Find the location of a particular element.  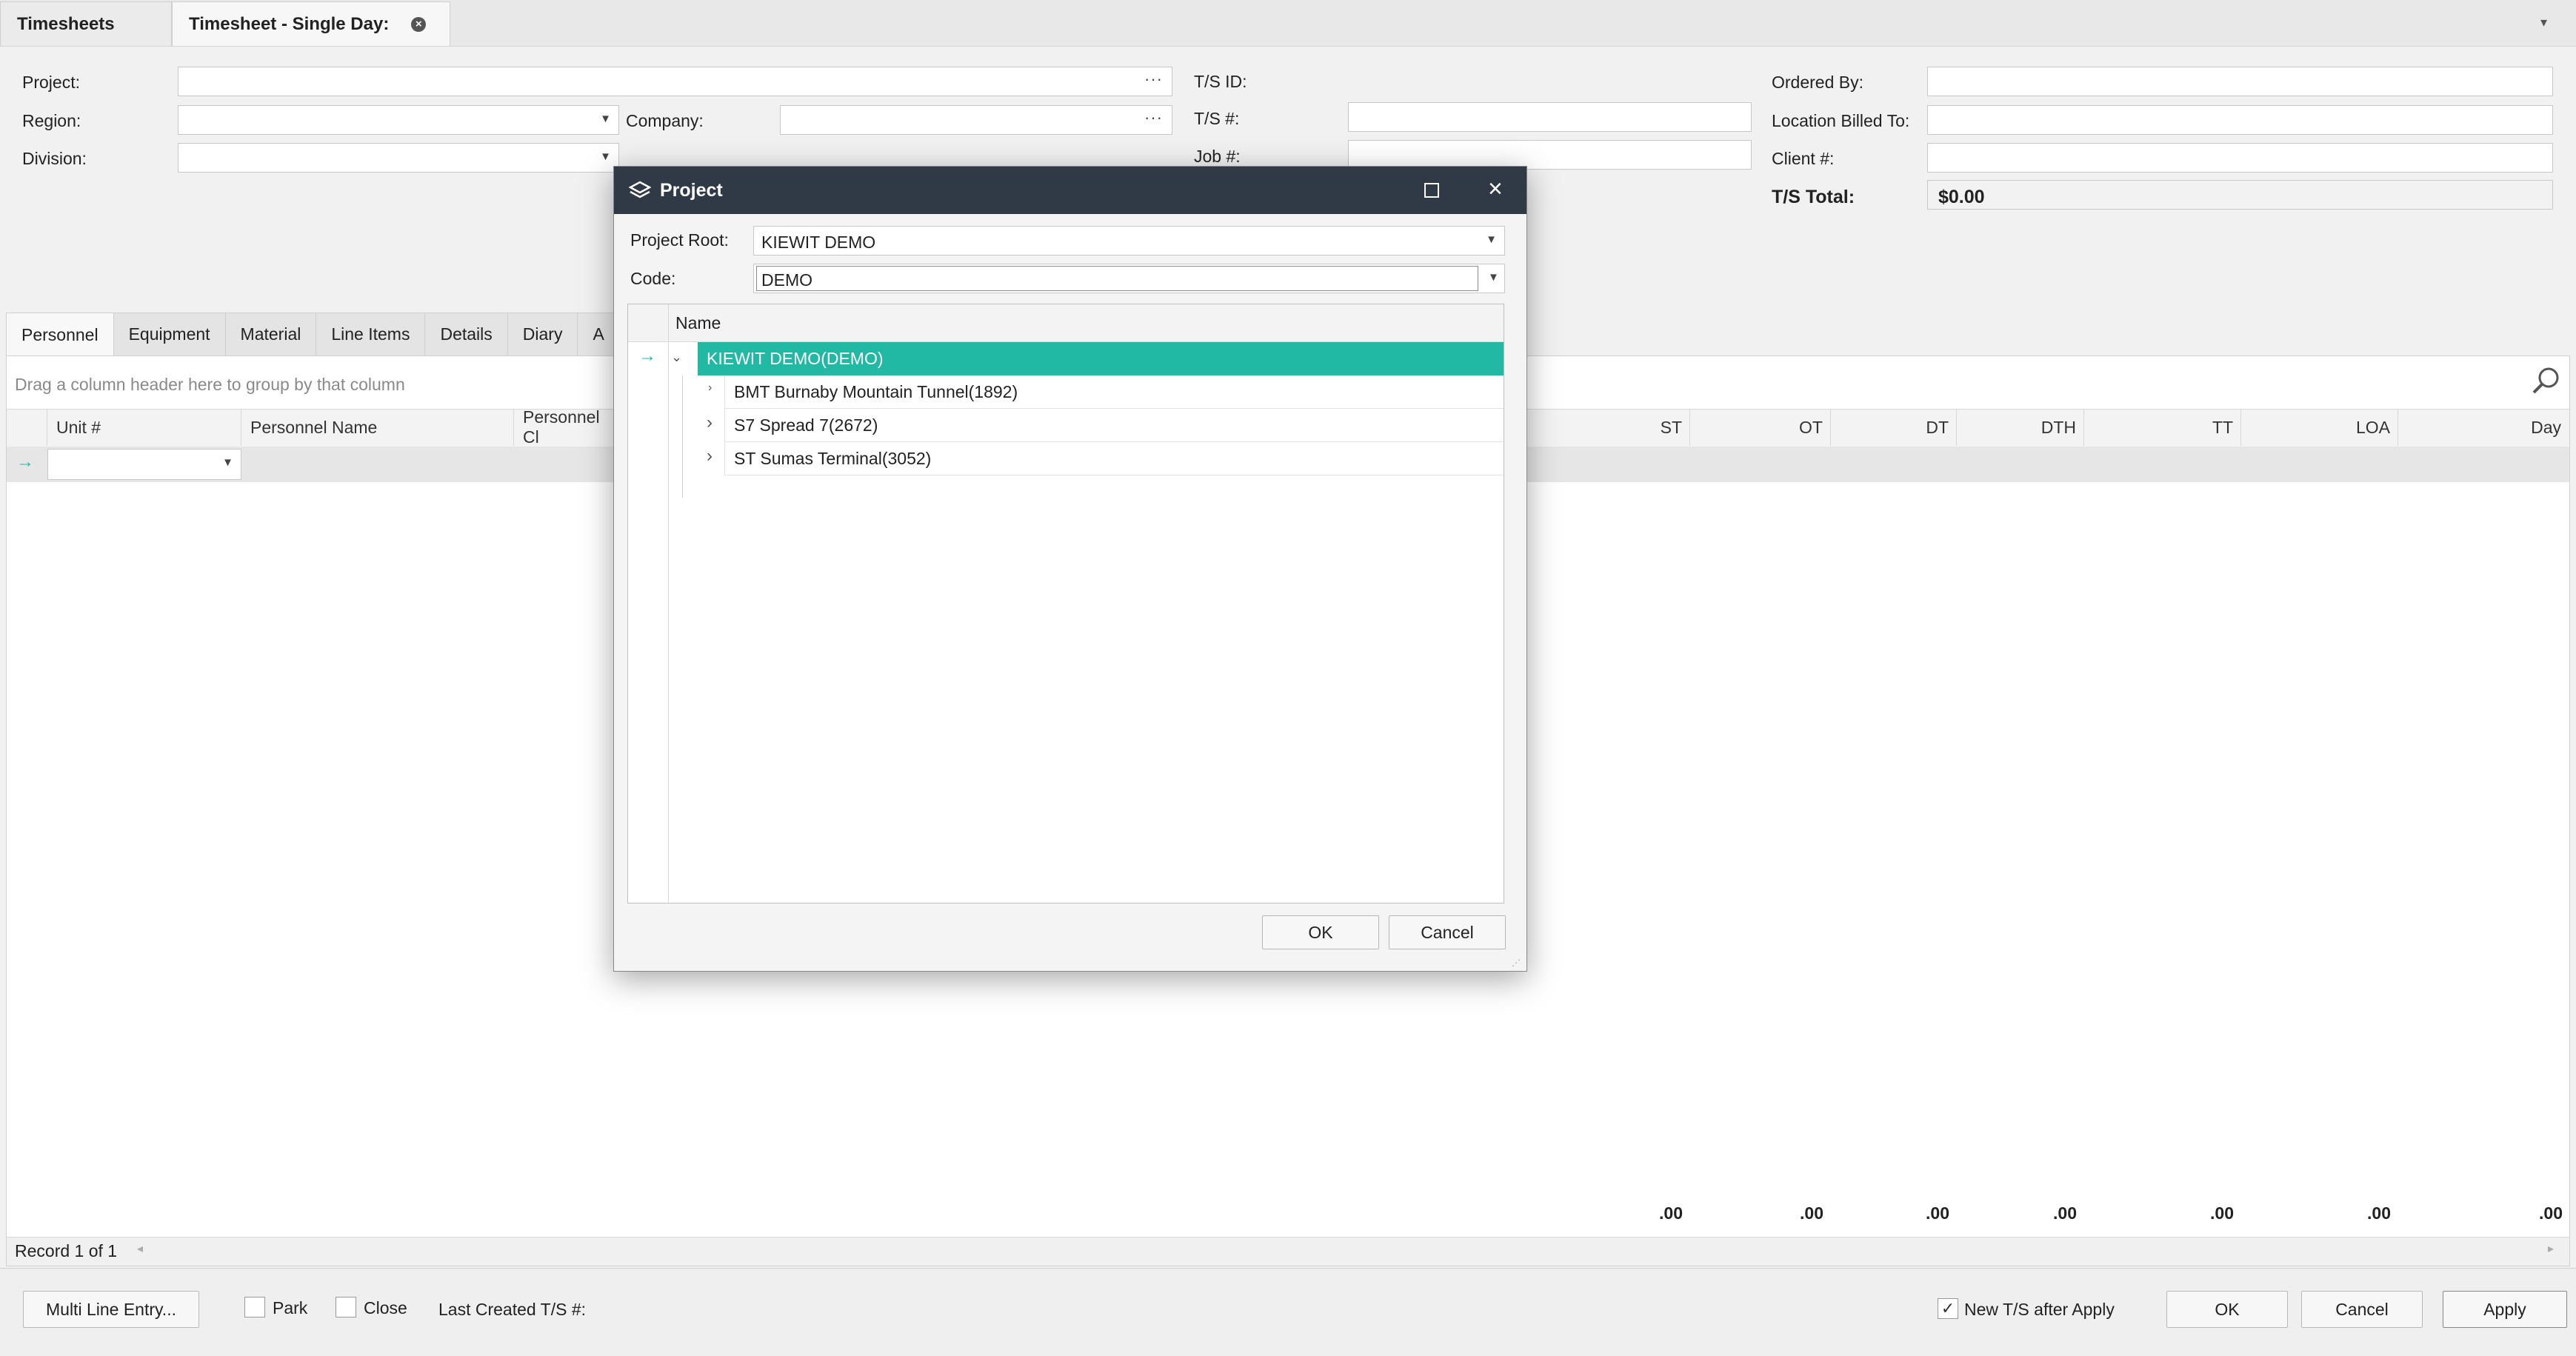

cancel-button: Cancel is located at coordinates (2362, 1309).